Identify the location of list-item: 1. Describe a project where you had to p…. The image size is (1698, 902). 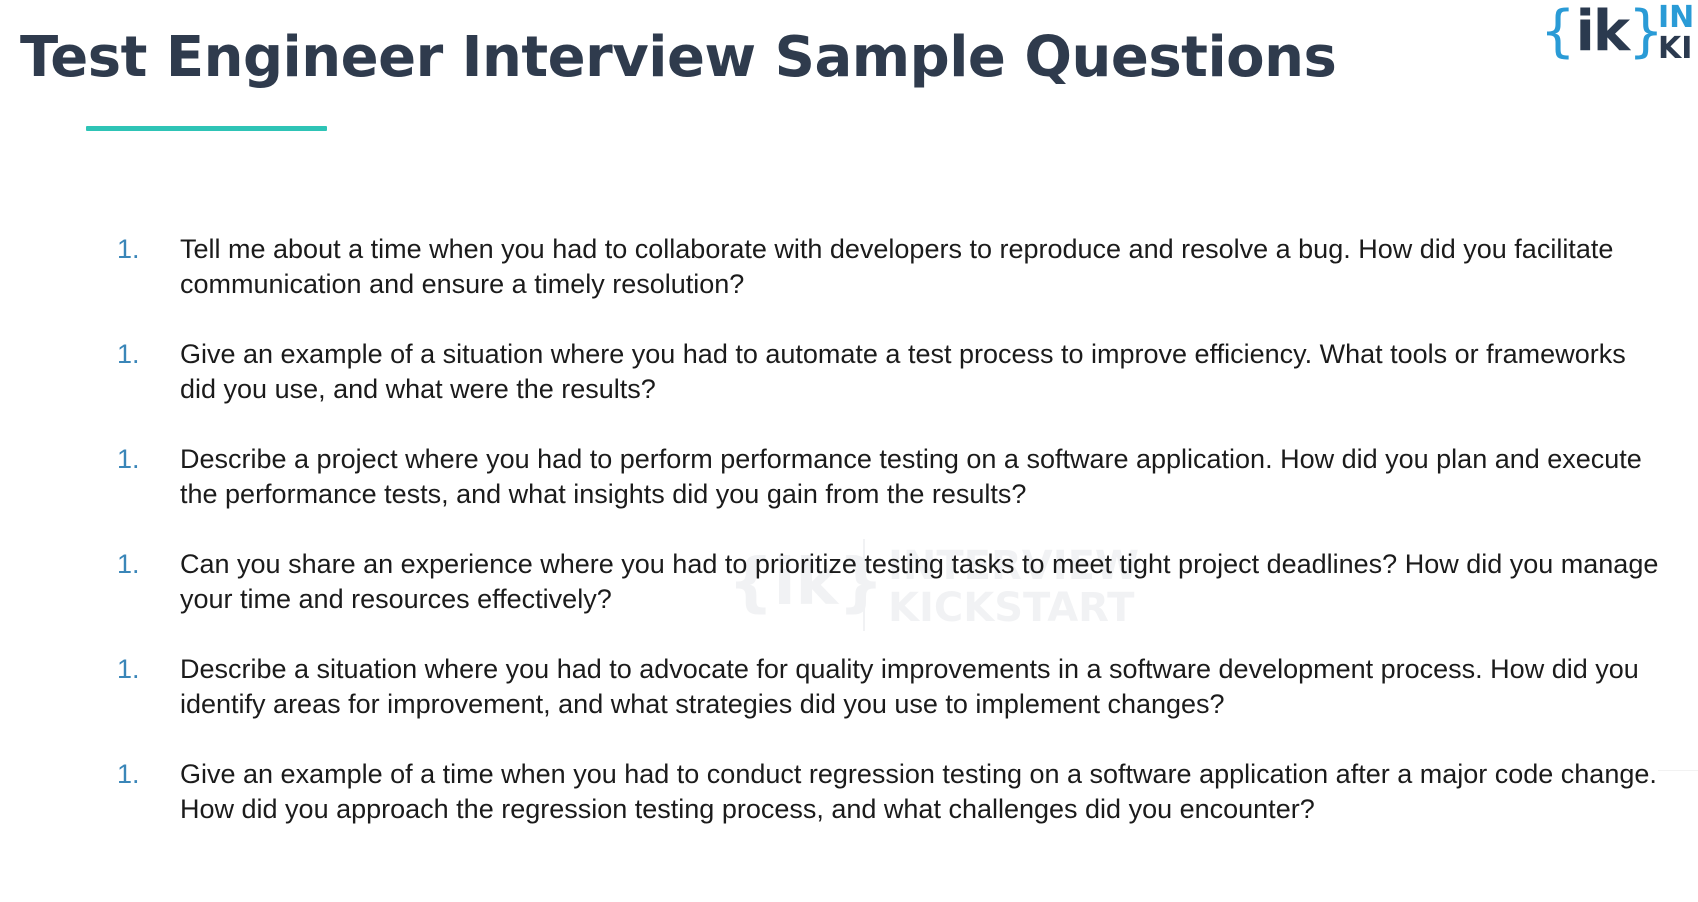
(849, 494).